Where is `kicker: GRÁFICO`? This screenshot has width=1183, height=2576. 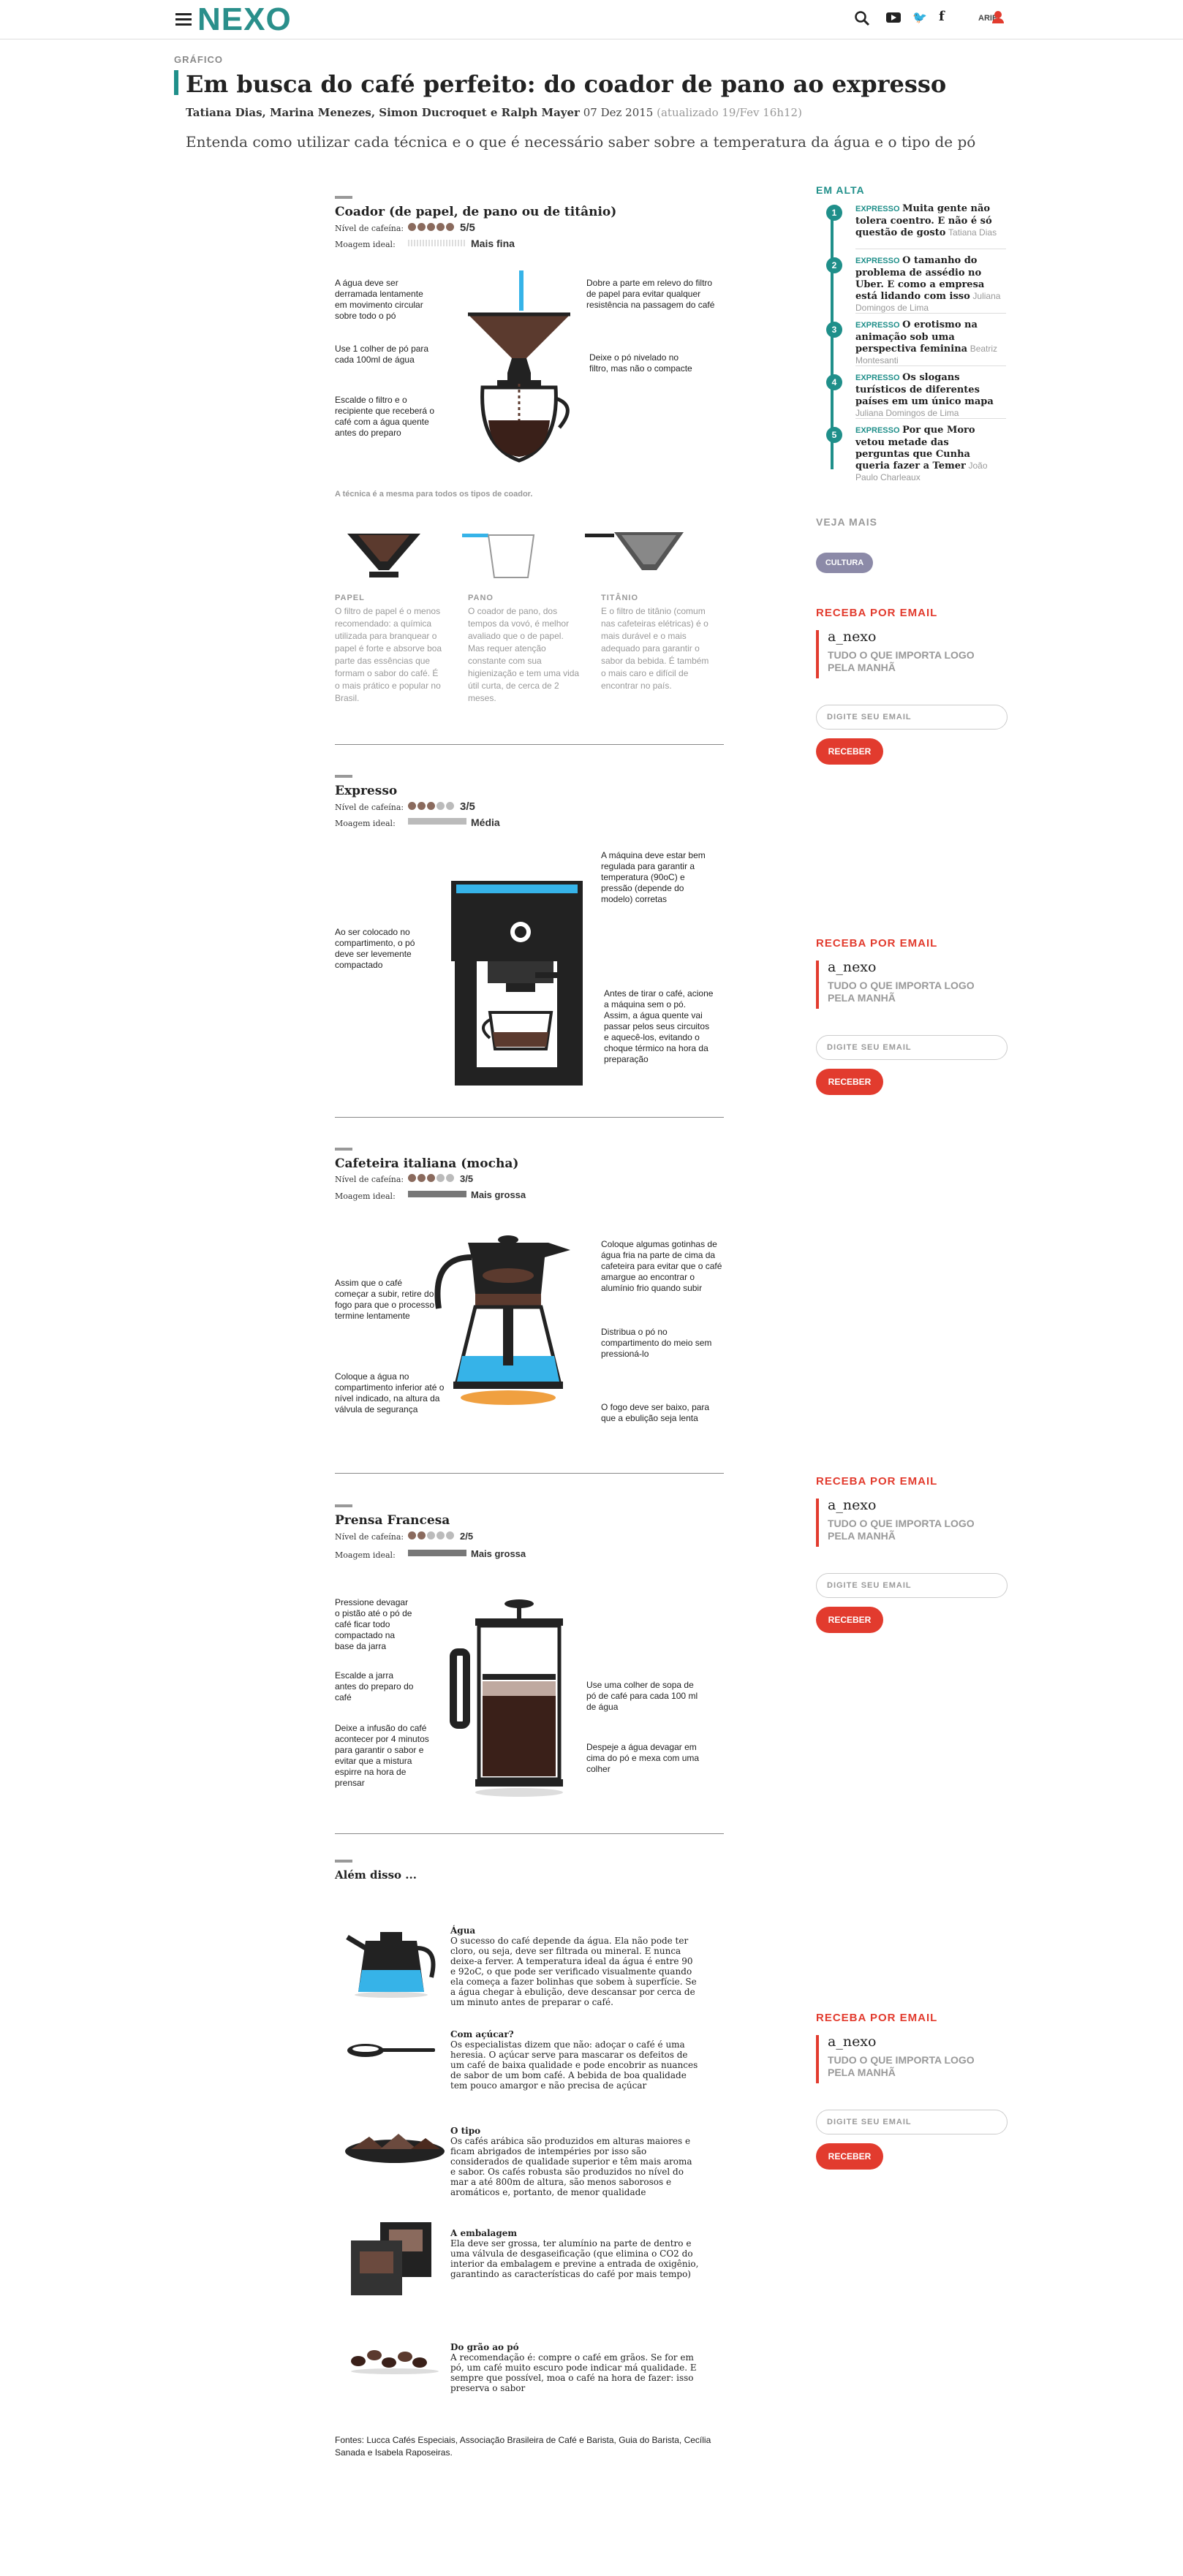 kicker: GRÁFICO is located at coordinates (198, 59).